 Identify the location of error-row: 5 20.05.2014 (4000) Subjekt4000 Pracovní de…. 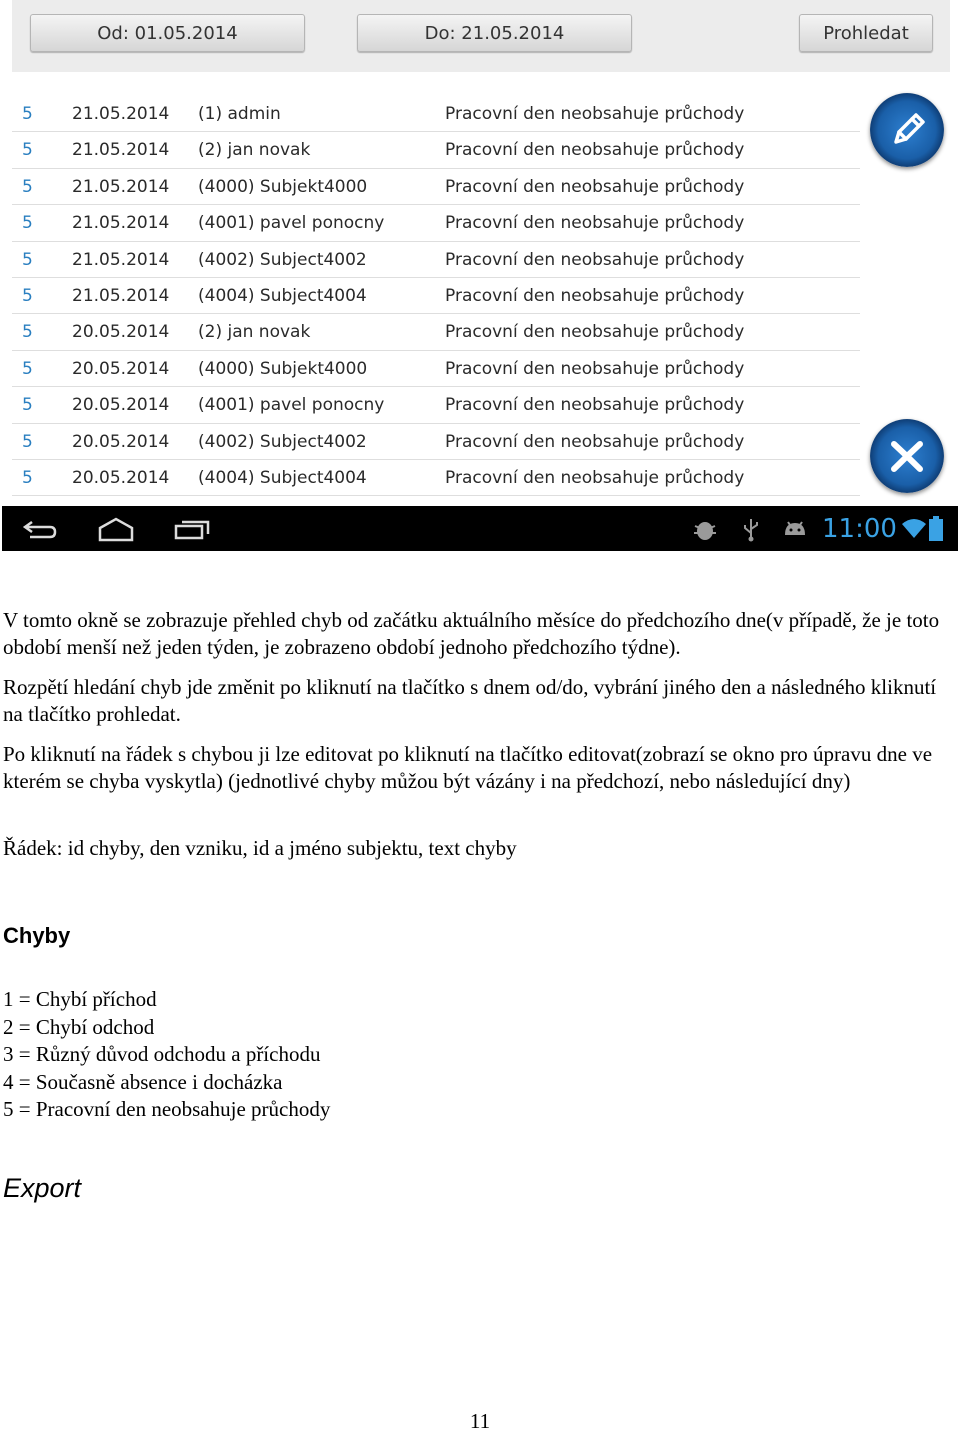
(436, 369).